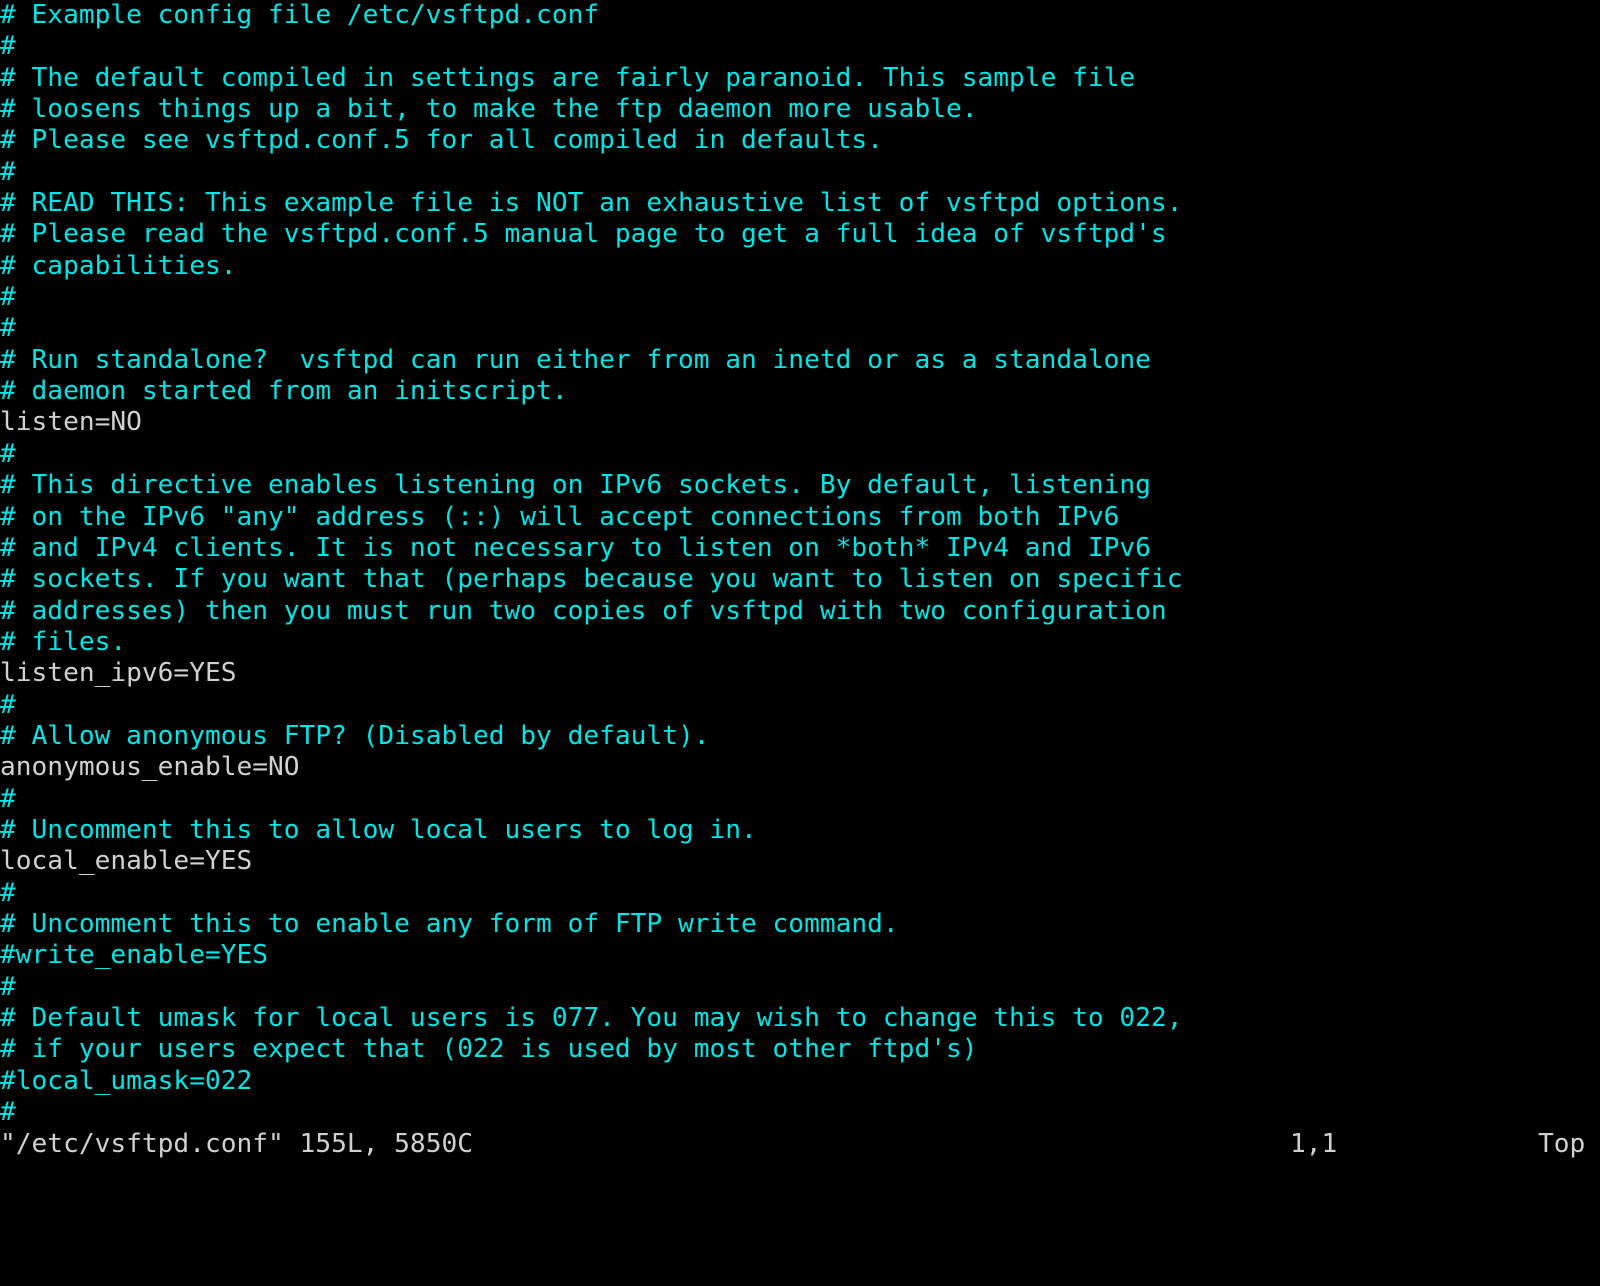  I want to click on buffer-line: anonymous_enable=NO, so click(150, 767).